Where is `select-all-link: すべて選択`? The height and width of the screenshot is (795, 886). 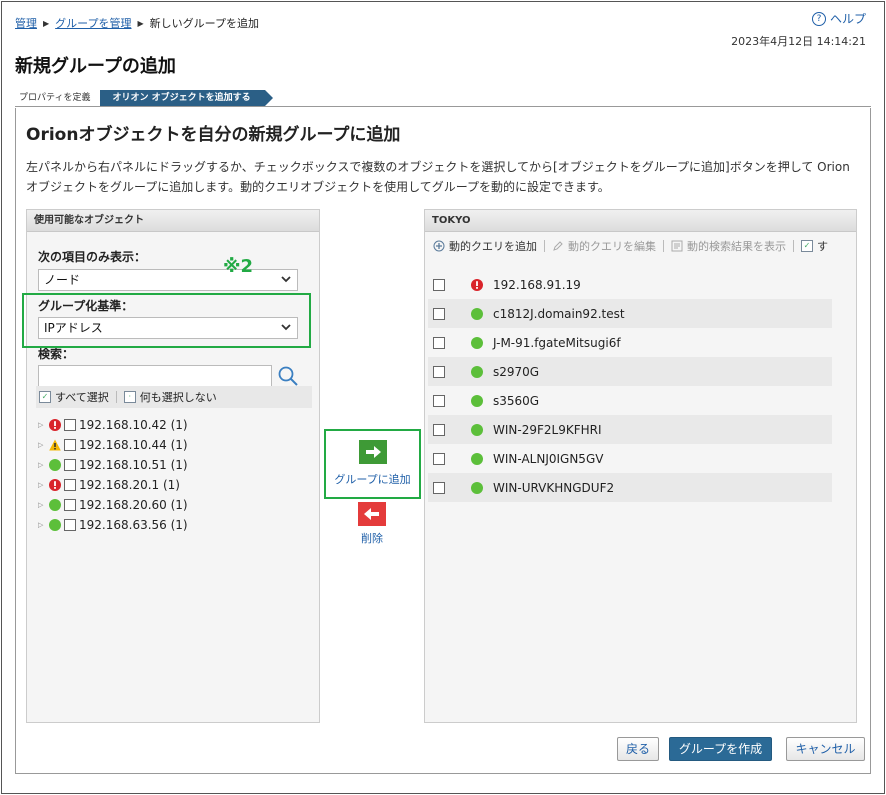
select-all-link: すべて選択 is located at coordinates (82, 397).